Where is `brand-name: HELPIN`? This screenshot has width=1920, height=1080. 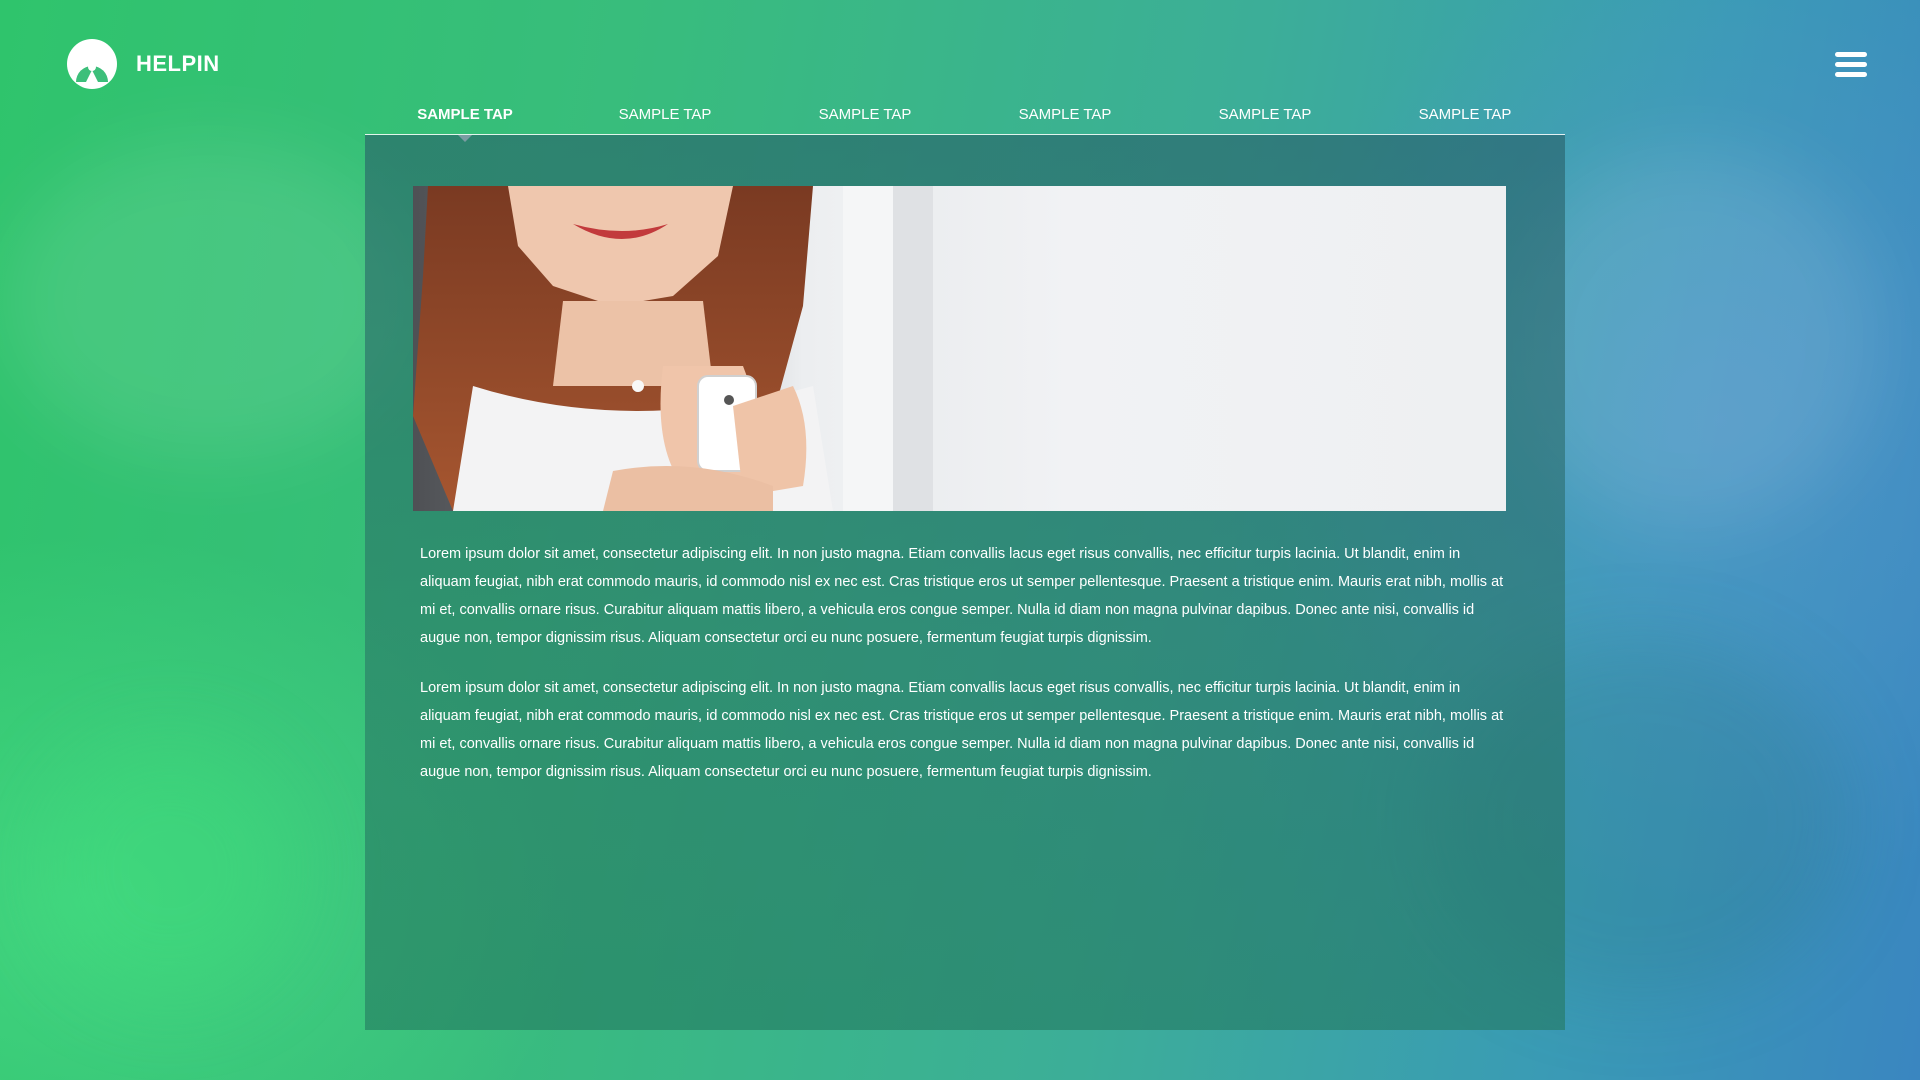 brand-name: HELPIN is located at coordinates (178, 63).